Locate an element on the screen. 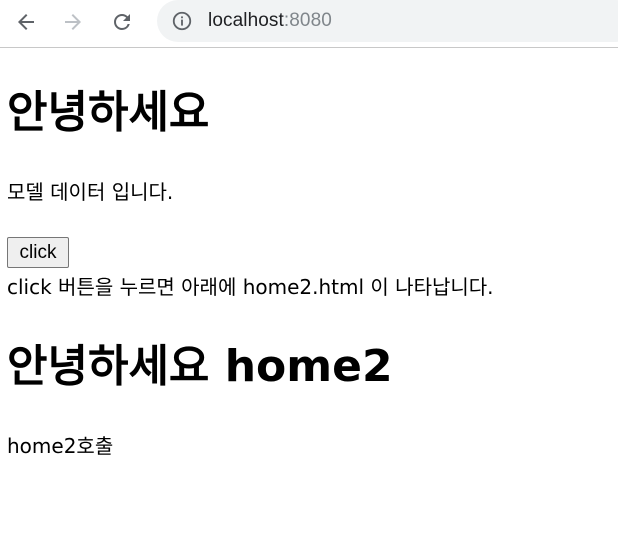 This screenshot has height=551, width=618. address-bar: localhost:8080 is located at coordinates (387, 21).